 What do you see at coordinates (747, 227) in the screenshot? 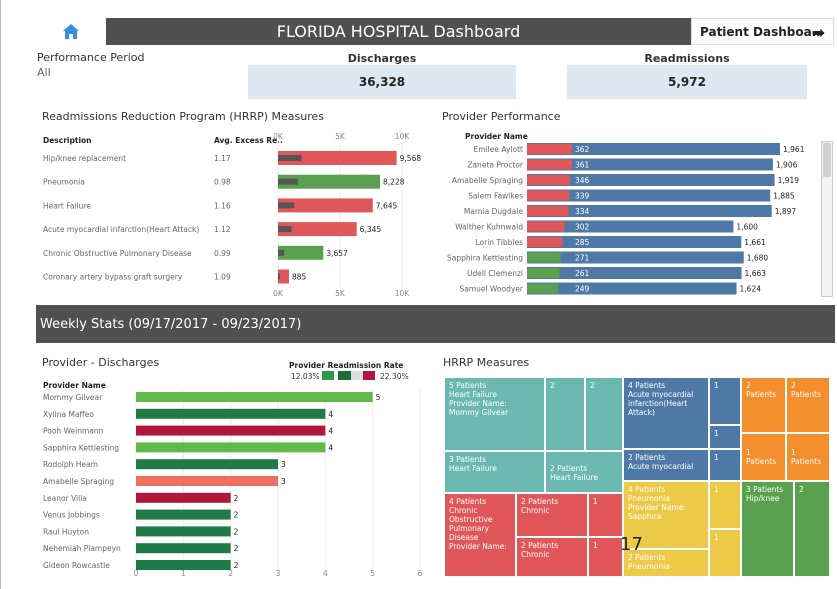
I see `discharge-label: 1,600` at bounding box center [747, 227].